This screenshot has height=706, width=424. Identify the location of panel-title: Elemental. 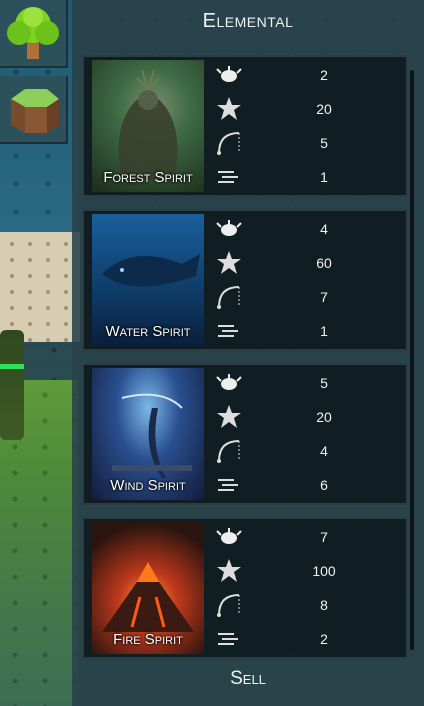
(248, 21).